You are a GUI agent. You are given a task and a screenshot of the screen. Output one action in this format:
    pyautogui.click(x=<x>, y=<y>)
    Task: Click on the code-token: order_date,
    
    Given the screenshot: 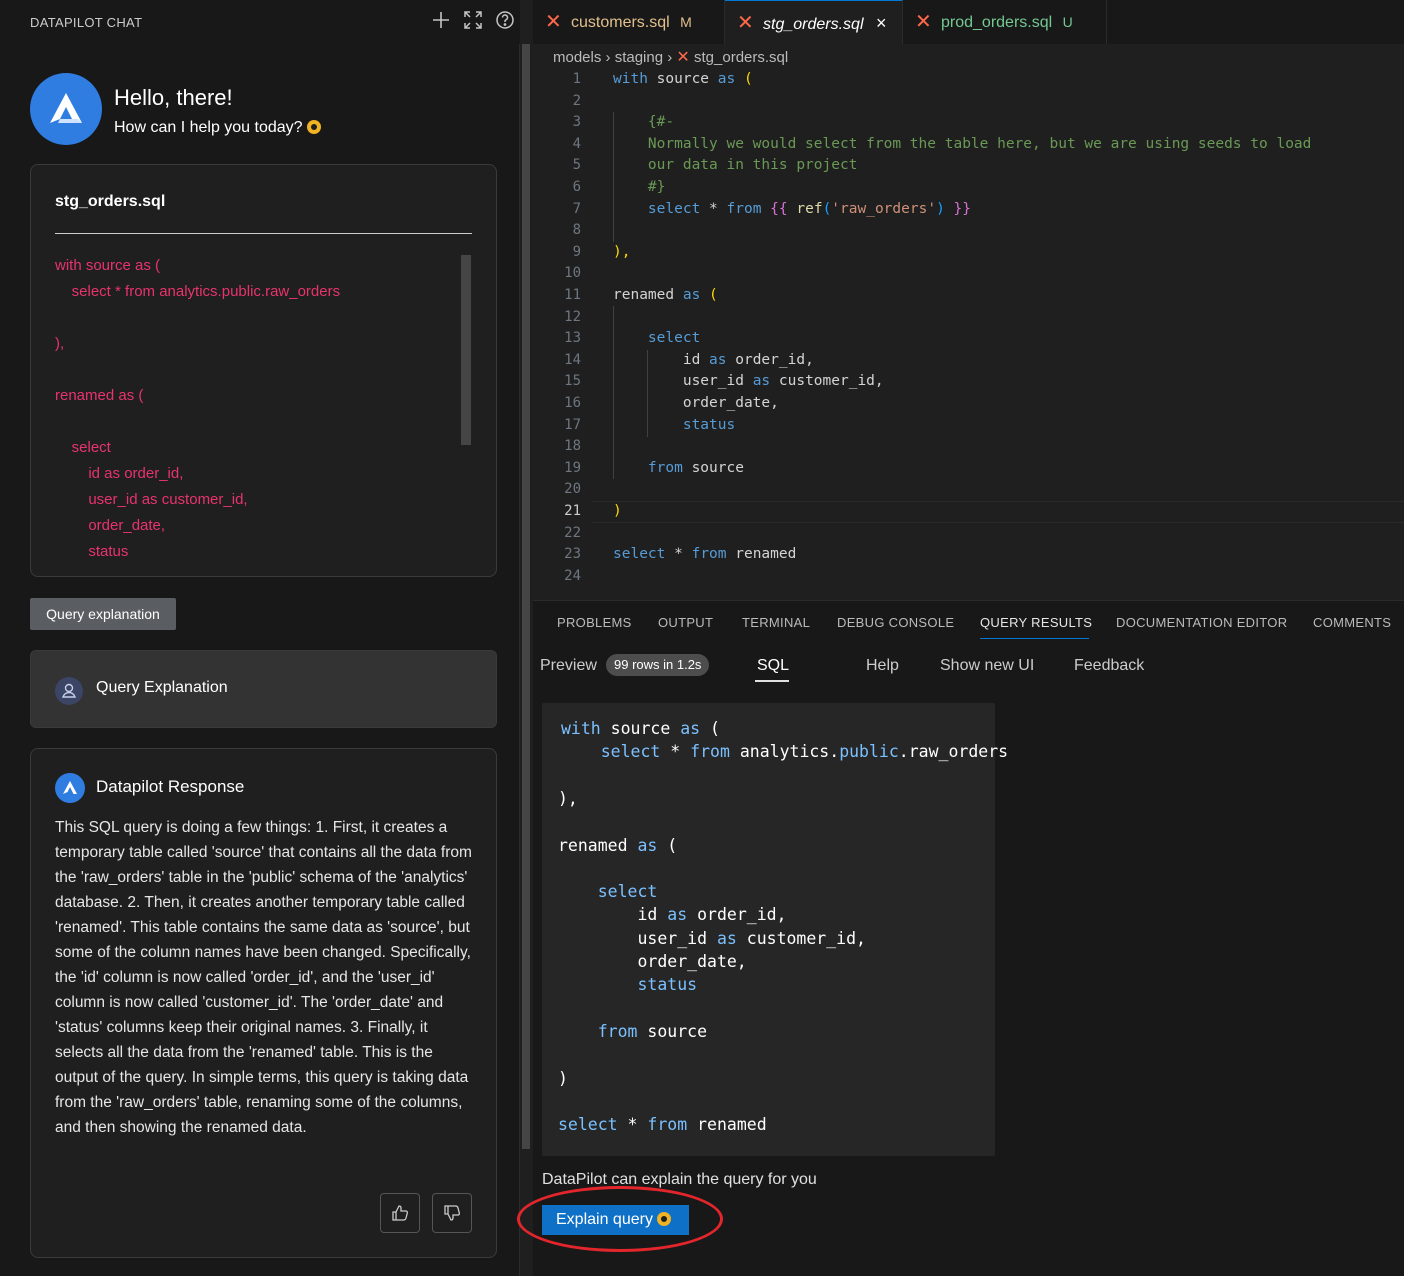 What is the action you would take?
    pyautogui.click(x=696, y=403)
    